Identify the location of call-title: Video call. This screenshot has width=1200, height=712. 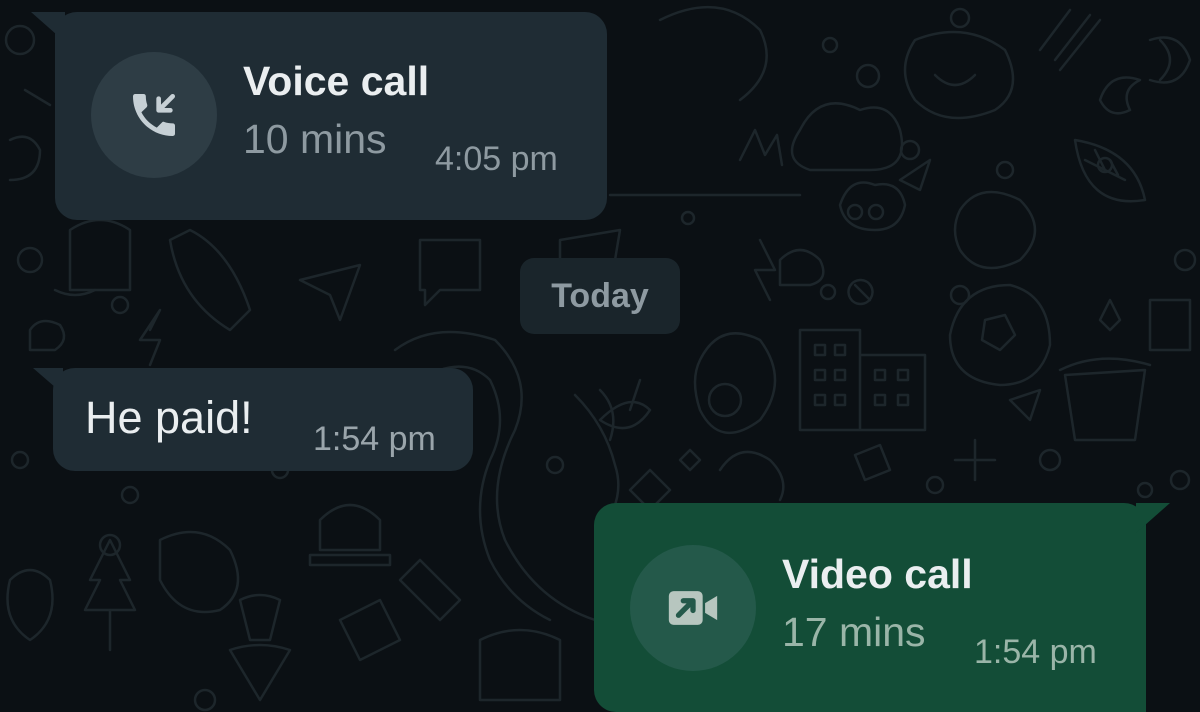
(877, 574).